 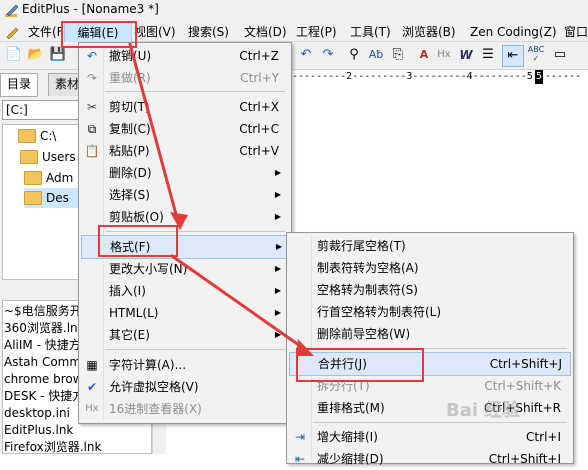 What do you see at coordinates (239, 303) in the screenshot?
I see `arrow-format-to-join` at bounding box center [239, 303].